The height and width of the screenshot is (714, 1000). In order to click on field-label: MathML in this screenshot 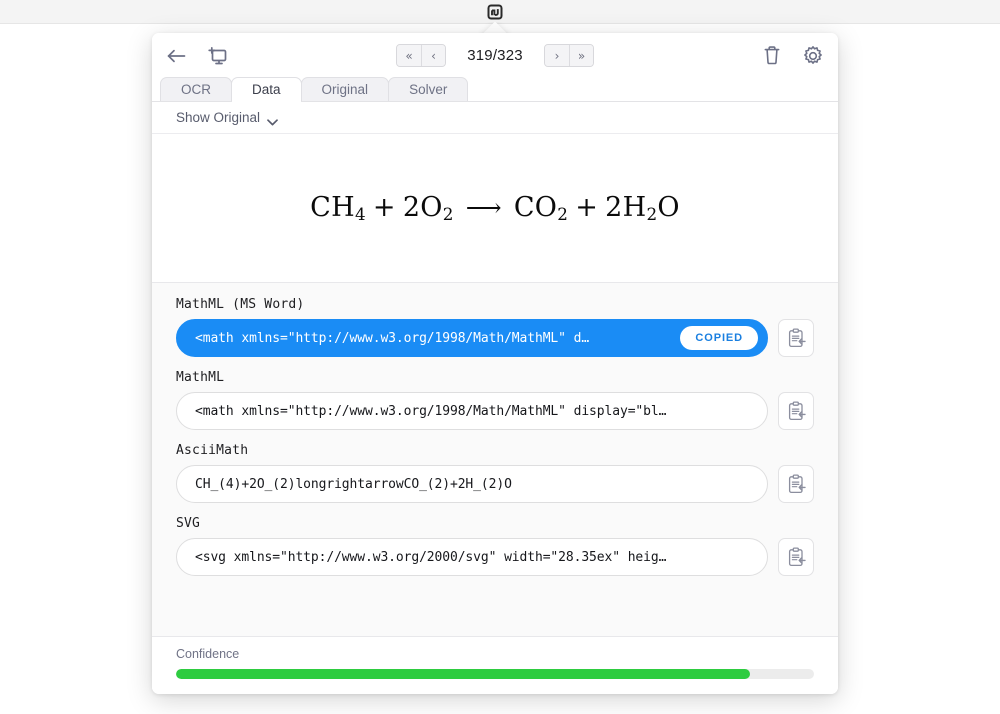, I will do `click(200, 377)`.